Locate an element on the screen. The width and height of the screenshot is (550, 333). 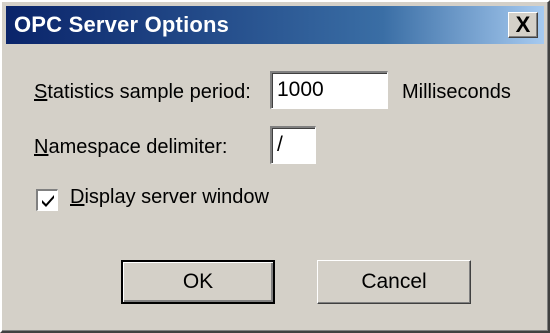
display-server-window-checkbox is located at coordinates (47, 200).